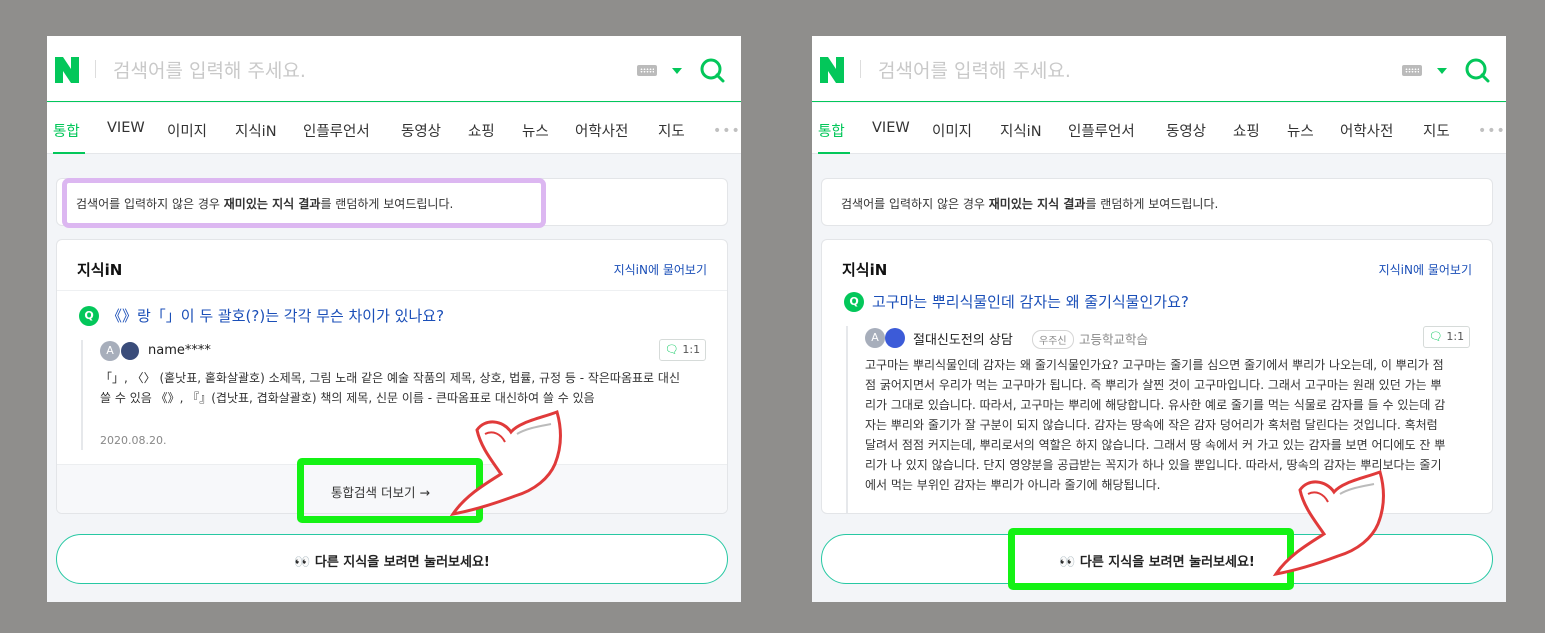  I want to click on answer-date: 2020.08.20., so click(133, 440).